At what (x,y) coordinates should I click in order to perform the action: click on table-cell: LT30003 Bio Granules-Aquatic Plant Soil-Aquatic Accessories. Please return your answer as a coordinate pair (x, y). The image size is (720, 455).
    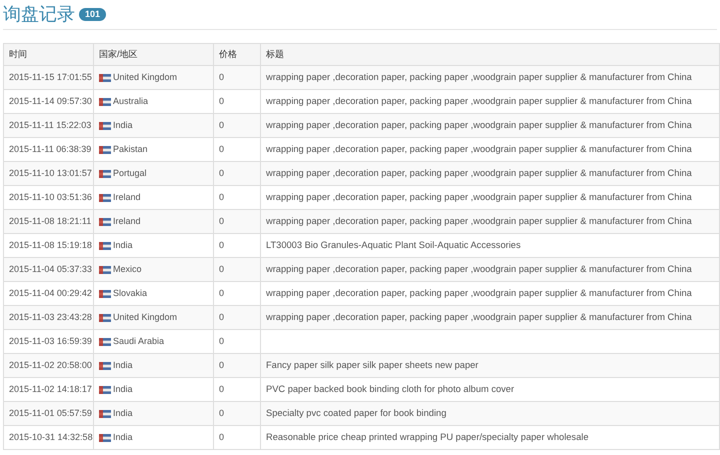
    Looking at the image, I should click on (393, 245).